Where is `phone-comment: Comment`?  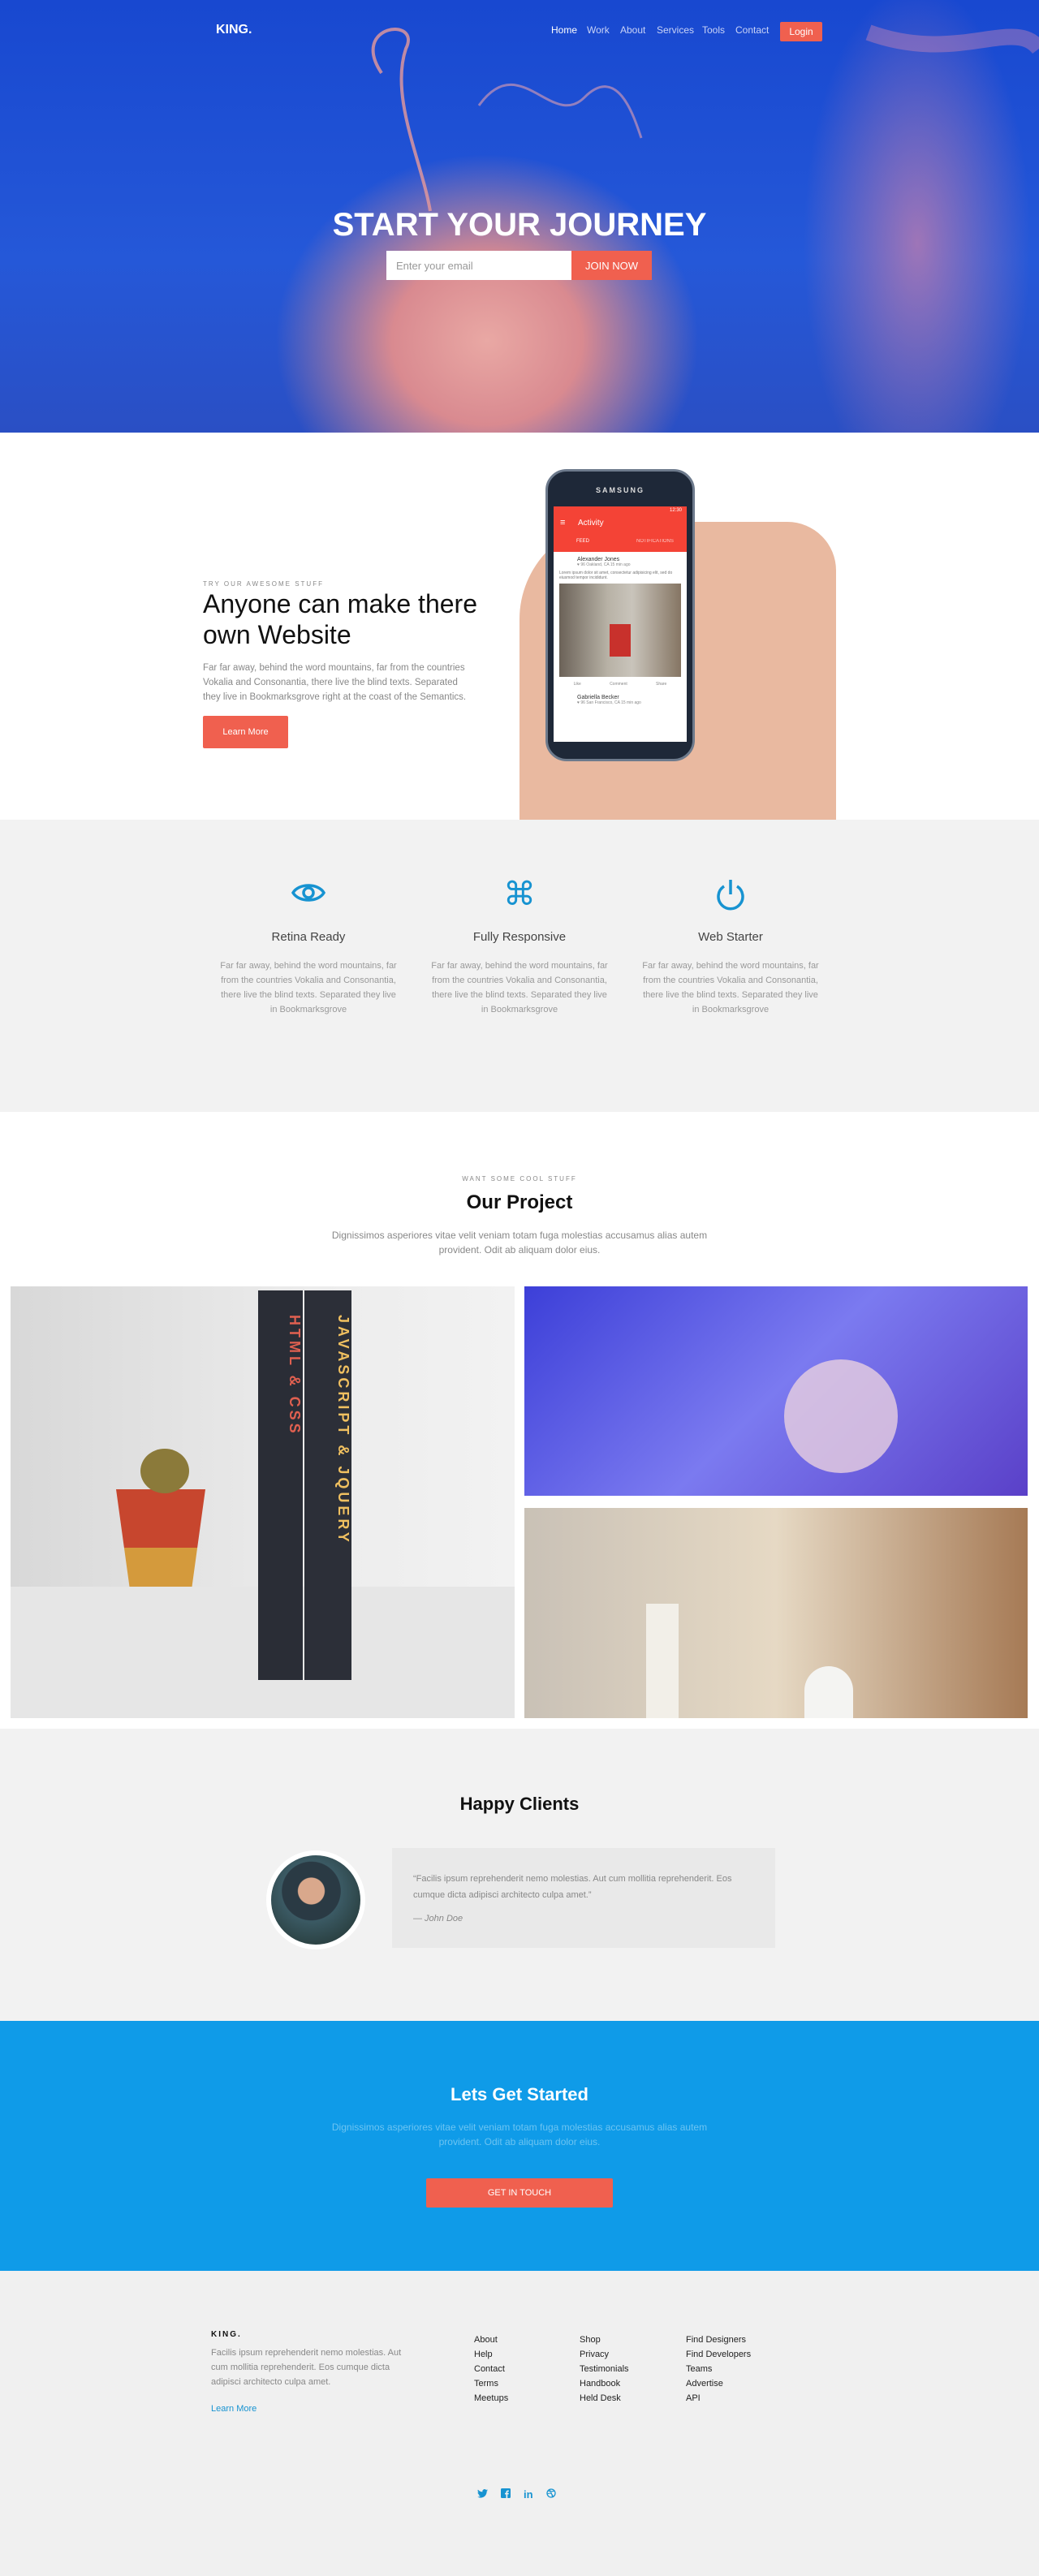
phone-comment: Comment is located at coordinates (618, 685).